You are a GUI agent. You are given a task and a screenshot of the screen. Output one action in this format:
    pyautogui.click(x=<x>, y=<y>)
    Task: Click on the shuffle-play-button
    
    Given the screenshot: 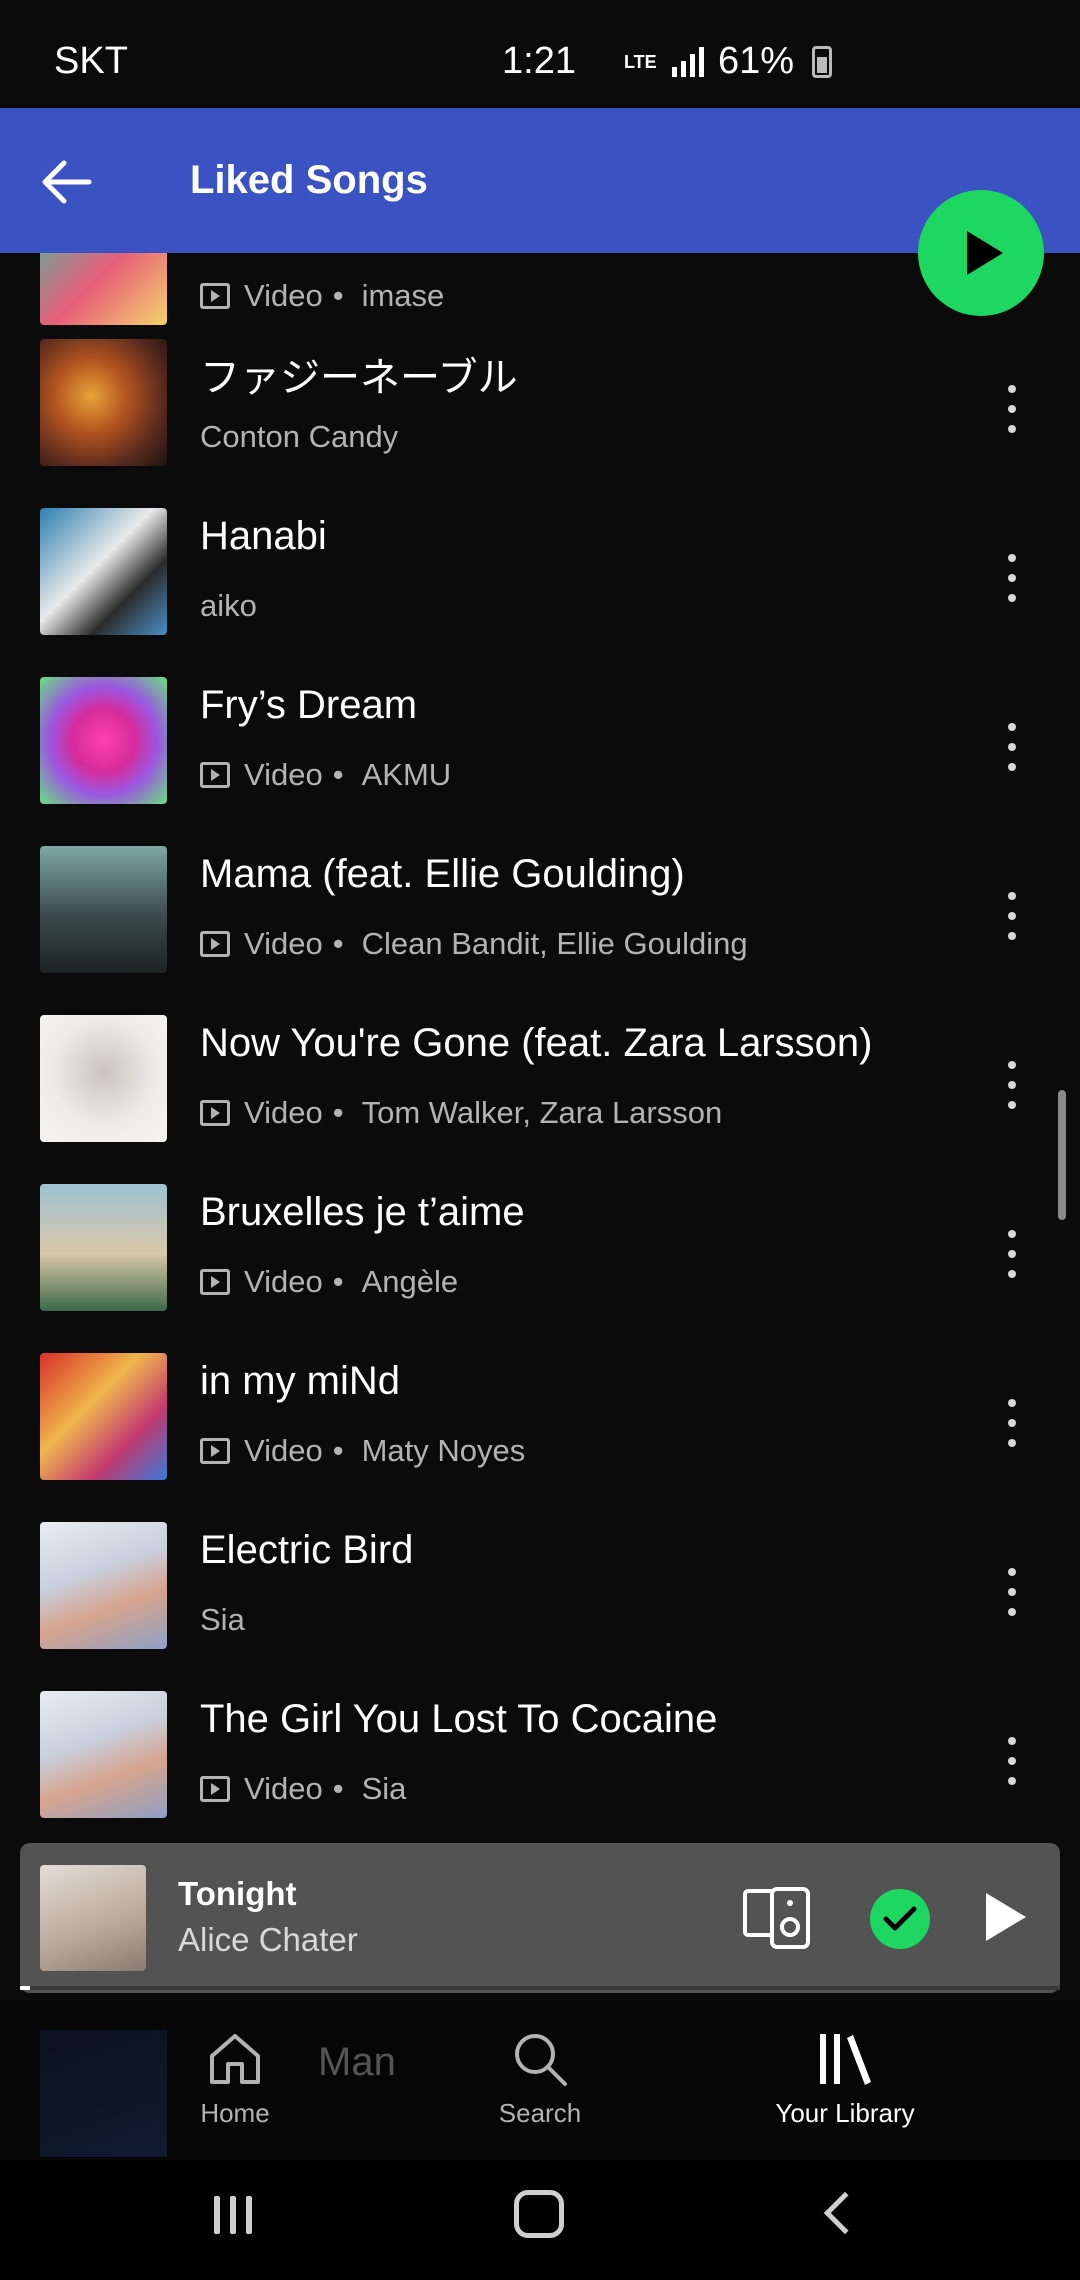 What is the action you would take?
    pyautogui.click(x=981, y=253)
    